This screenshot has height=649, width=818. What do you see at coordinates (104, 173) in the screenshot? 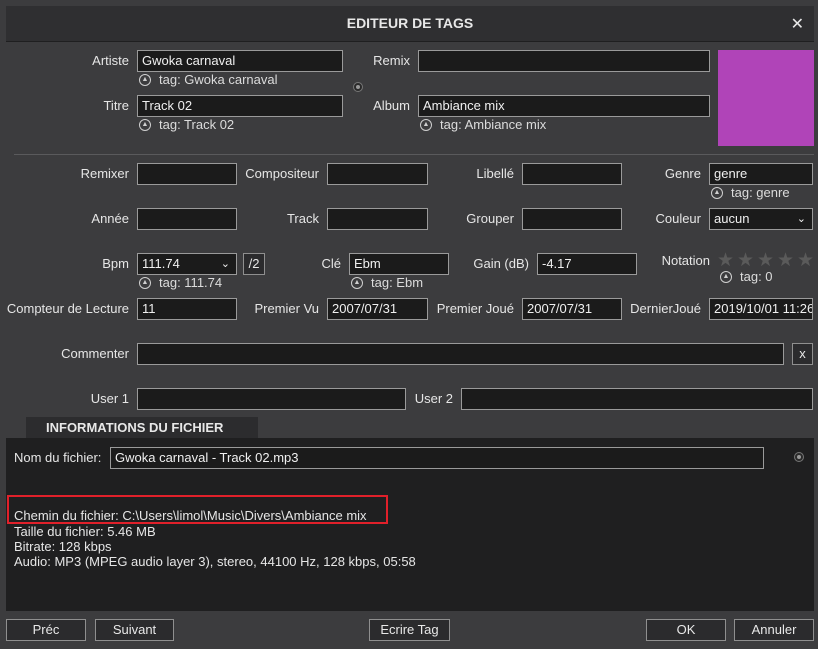
I see `remixer-label: Remixer` at bounding box center [104, 173].